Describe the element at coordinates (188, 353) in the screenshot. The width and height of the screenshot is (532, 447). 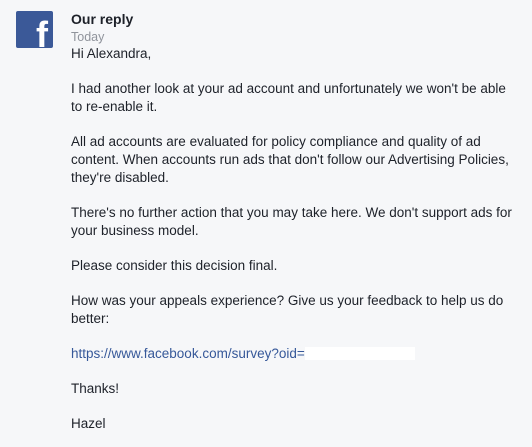
I see `survey-link: https://www.facebook.com/survey?oid=` at that location.